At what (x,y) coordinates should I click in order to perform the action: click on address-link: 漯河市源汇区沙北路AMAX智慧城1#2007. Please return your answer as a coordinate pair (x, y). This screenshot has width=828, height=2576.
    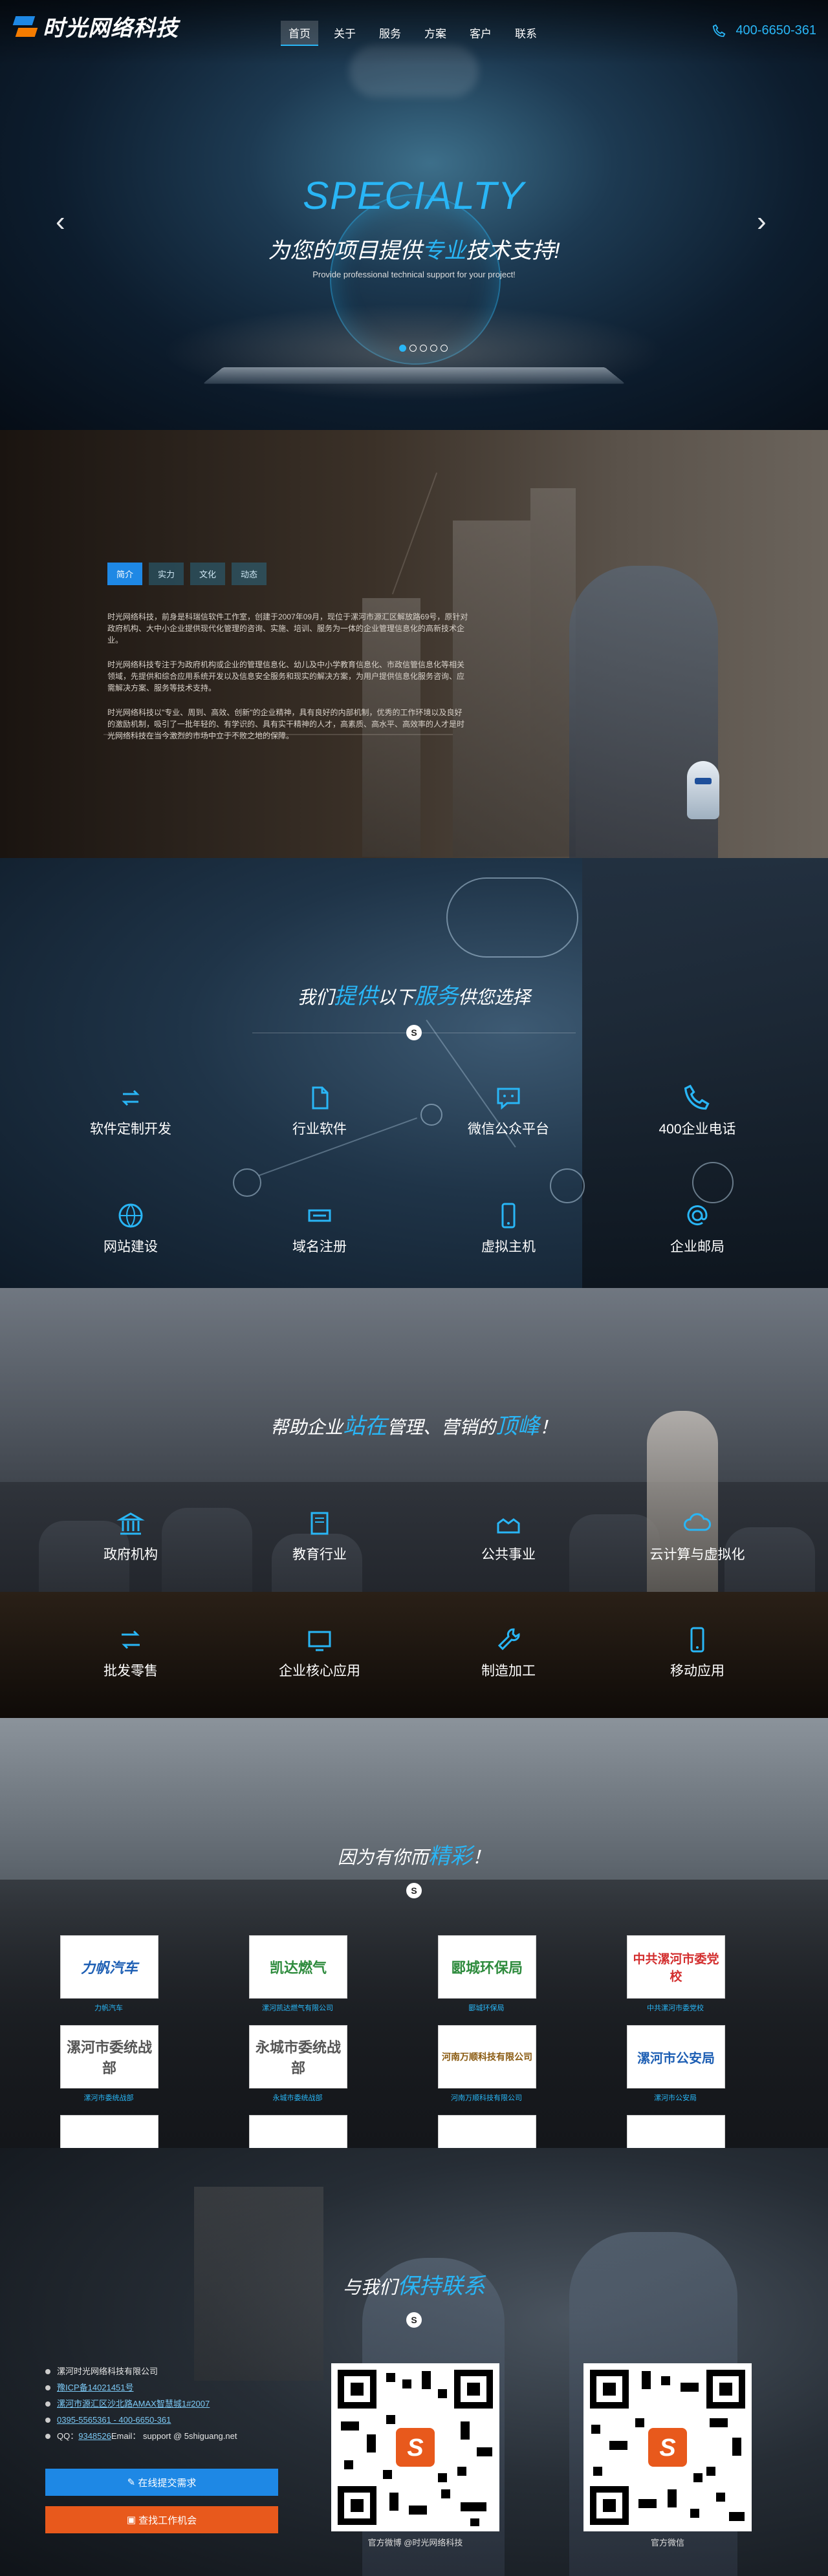
    Looking at the image, I should click on (133, 2404).